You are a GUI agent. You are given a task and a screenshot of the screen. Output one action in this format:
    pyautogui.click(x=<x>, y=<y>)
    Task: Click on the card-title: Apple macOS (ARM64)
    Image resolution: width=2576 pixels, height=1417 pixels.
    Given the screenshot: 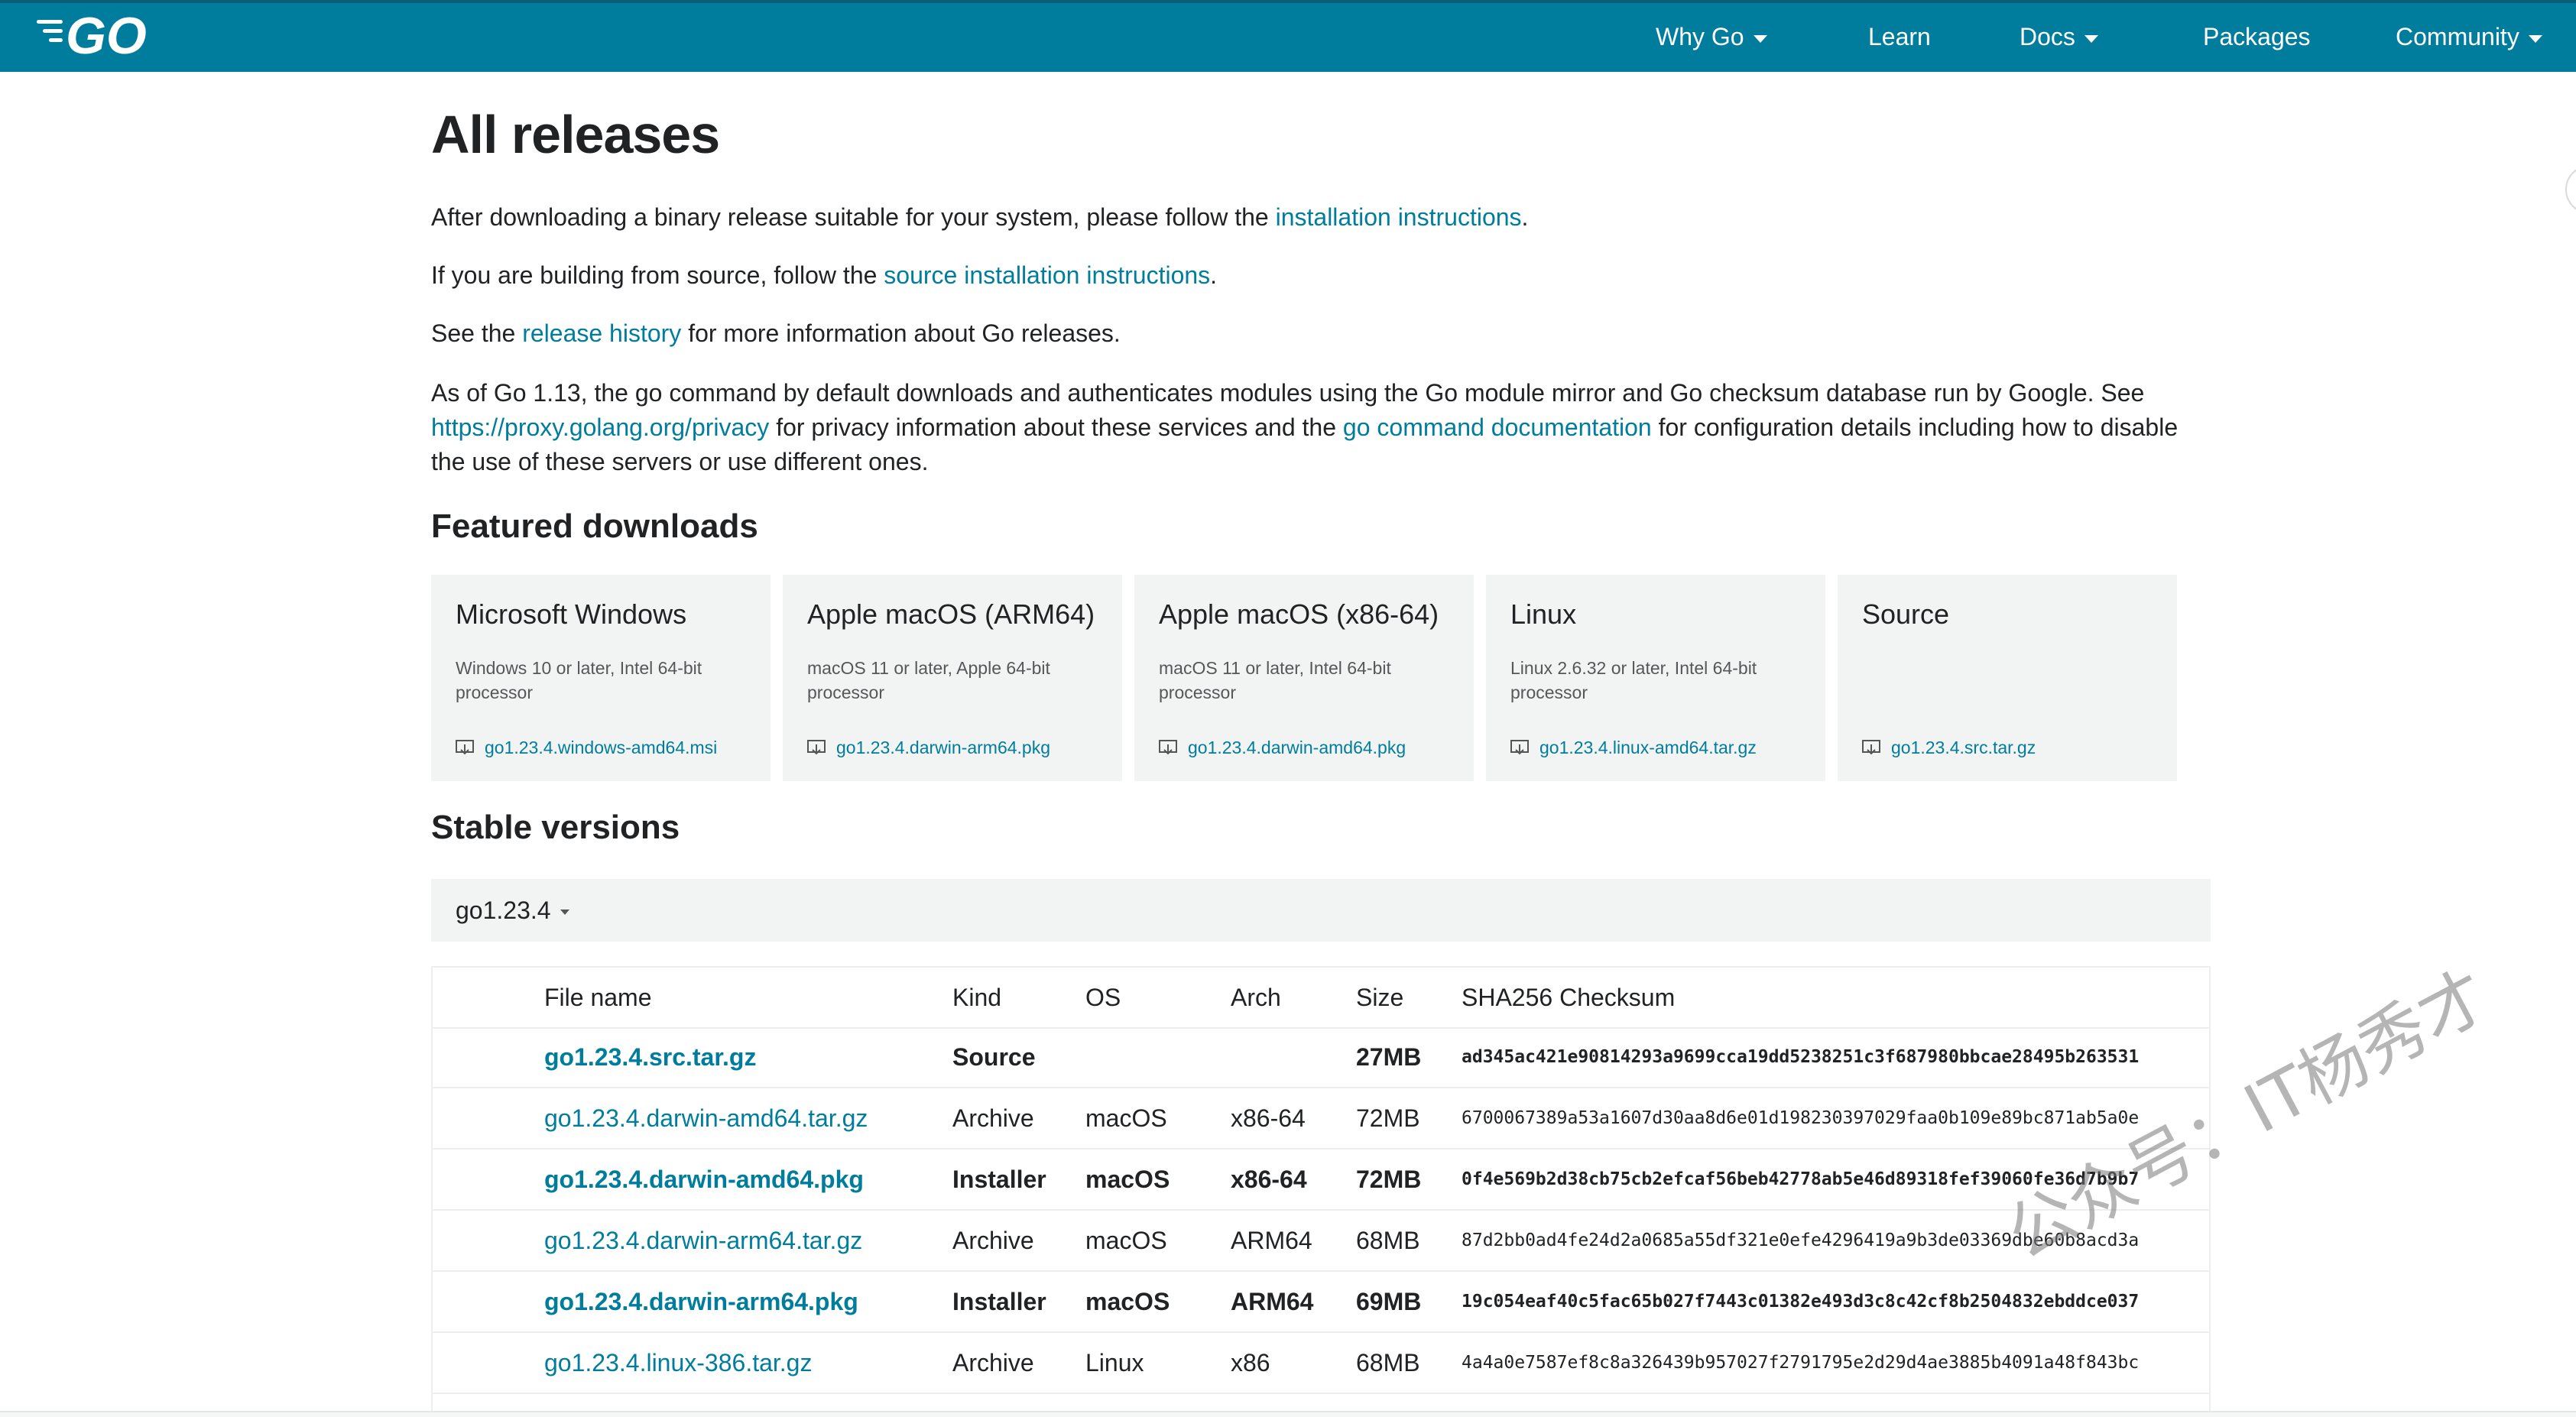 What is the action you would take?
    pyautogui.click(x=951, y=614)
    